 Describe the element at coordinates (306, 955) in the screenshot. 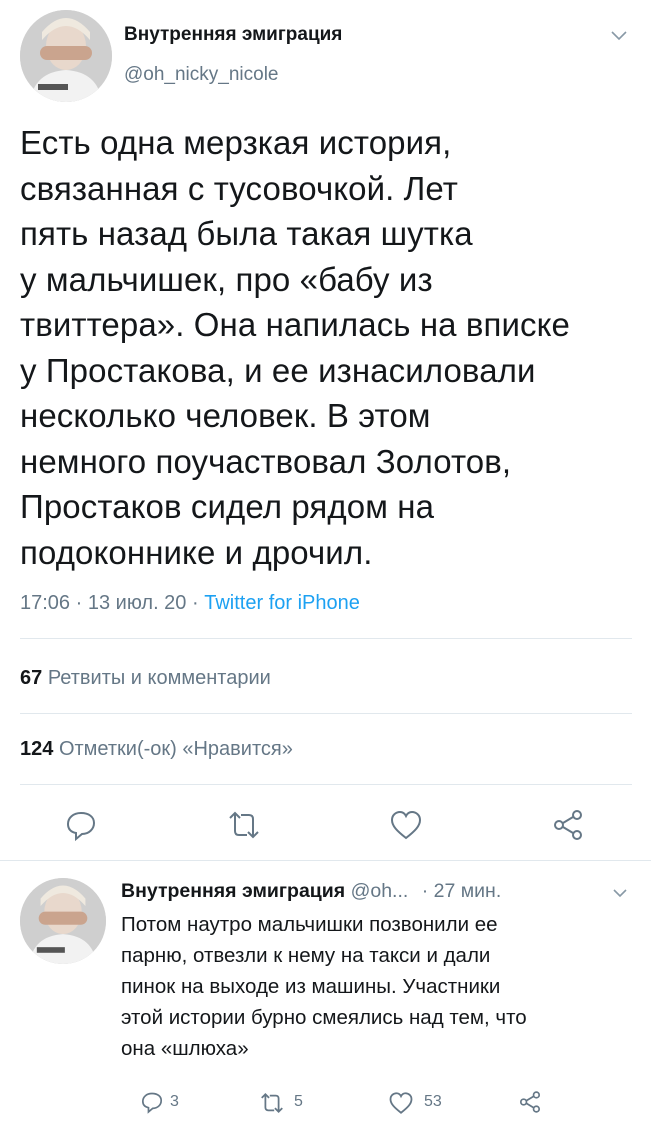

I see `reply-text-line: парню, отвезли к нему на такси и дали` at that location.